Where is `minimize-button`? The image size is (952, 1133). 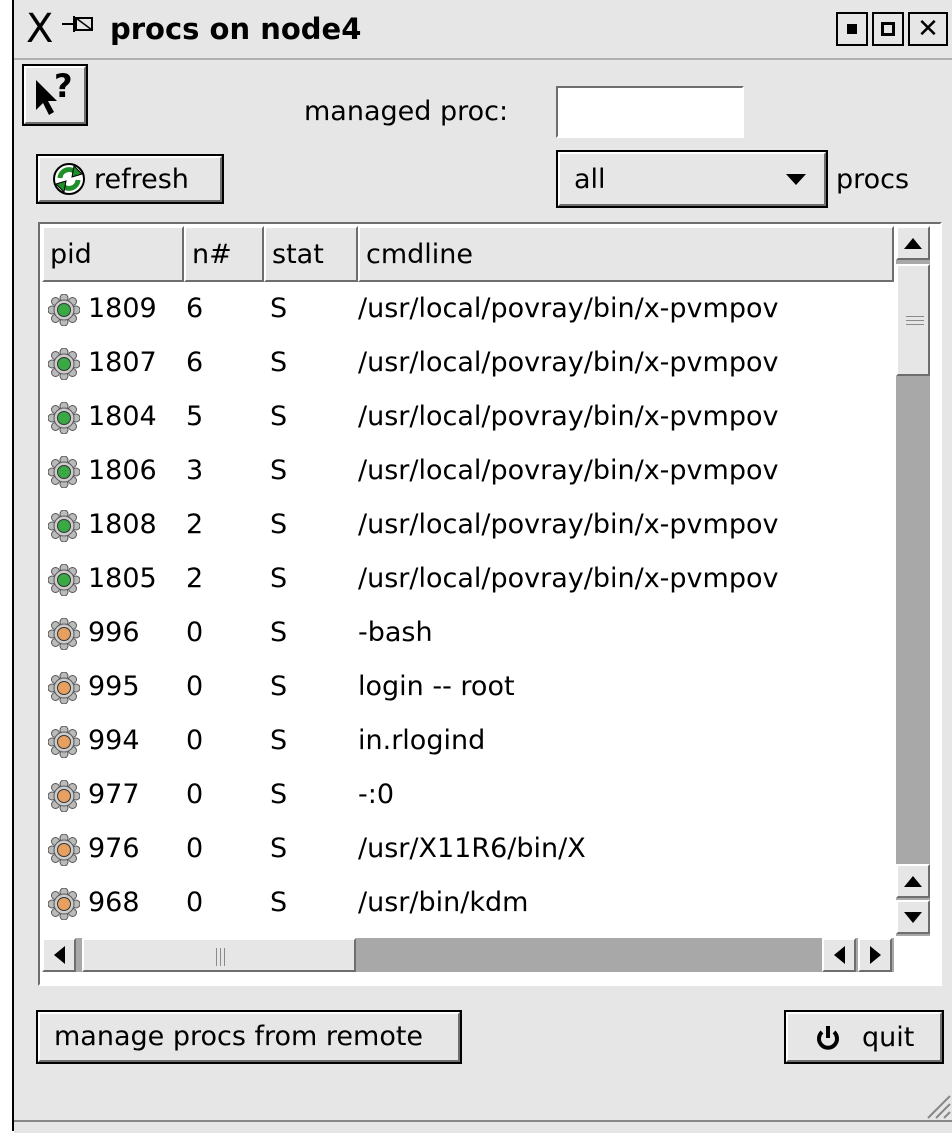
minimize-button is located at coordinates (852, 29).